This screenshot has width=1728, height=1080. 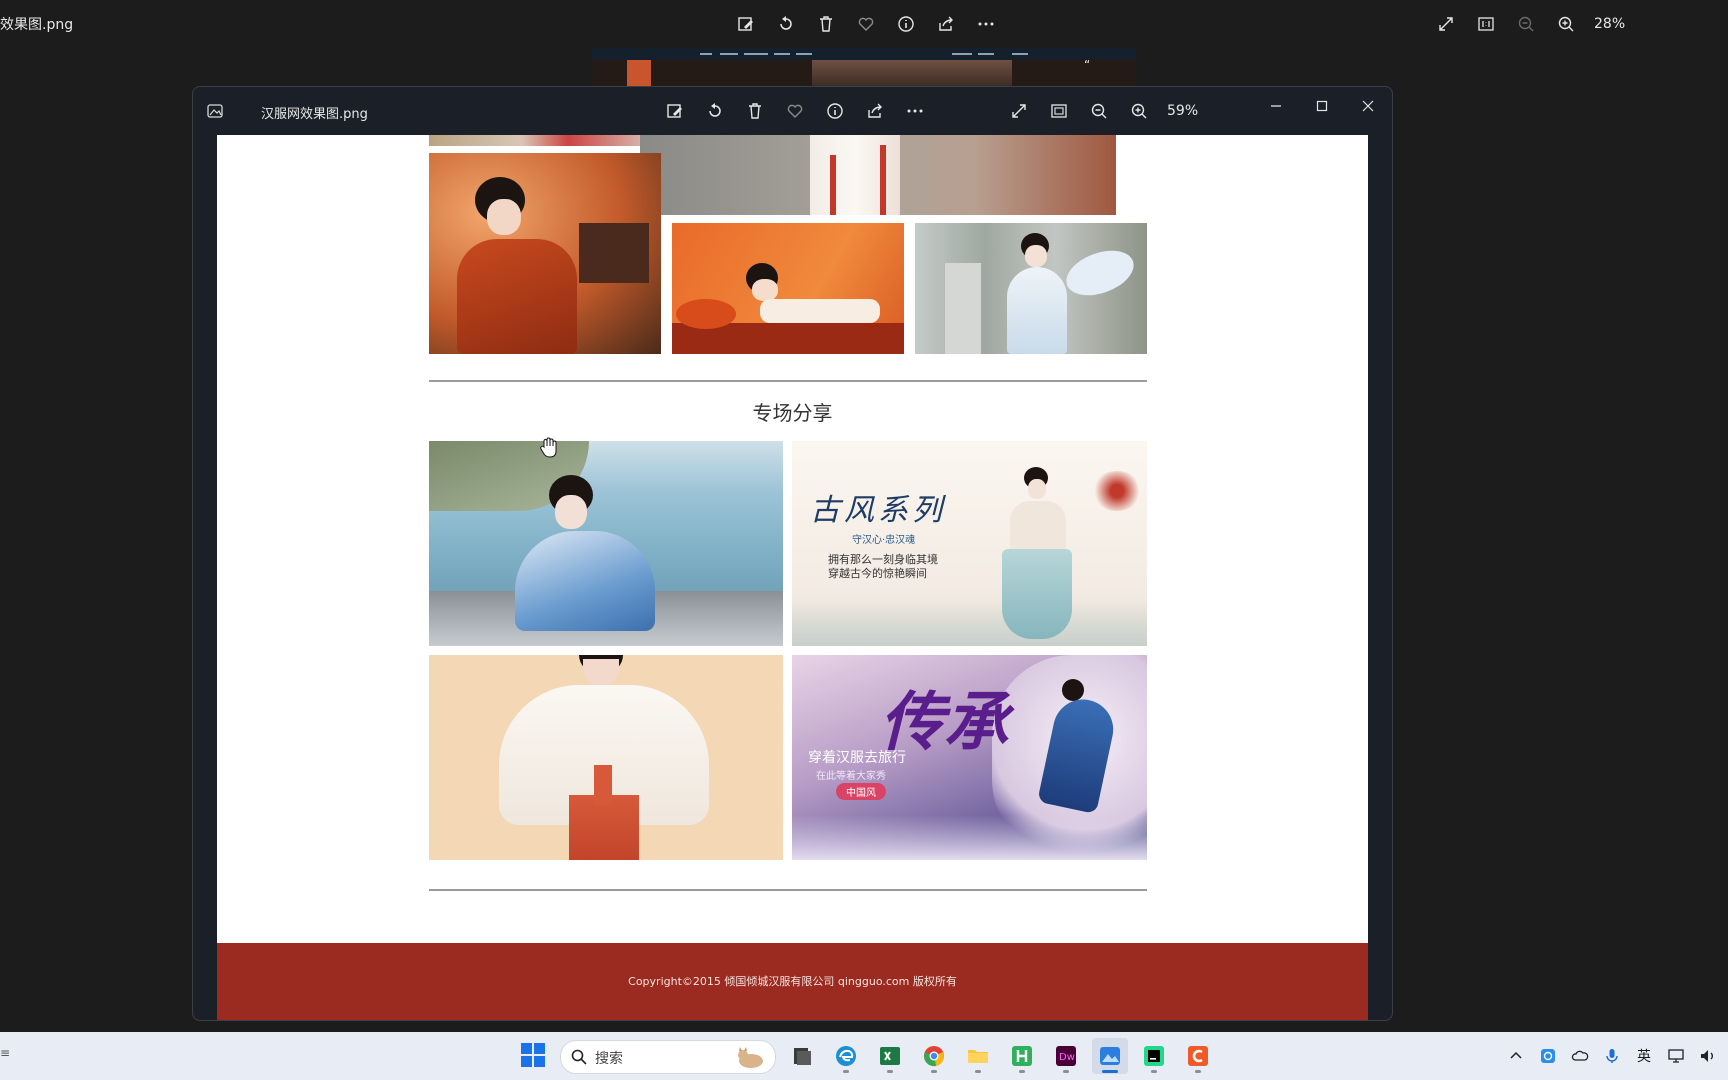 What do you see at coordinates (1022, 1056) in the screenshot?
I see `hbuilder-icon` at bounding box center [1022, 1056].